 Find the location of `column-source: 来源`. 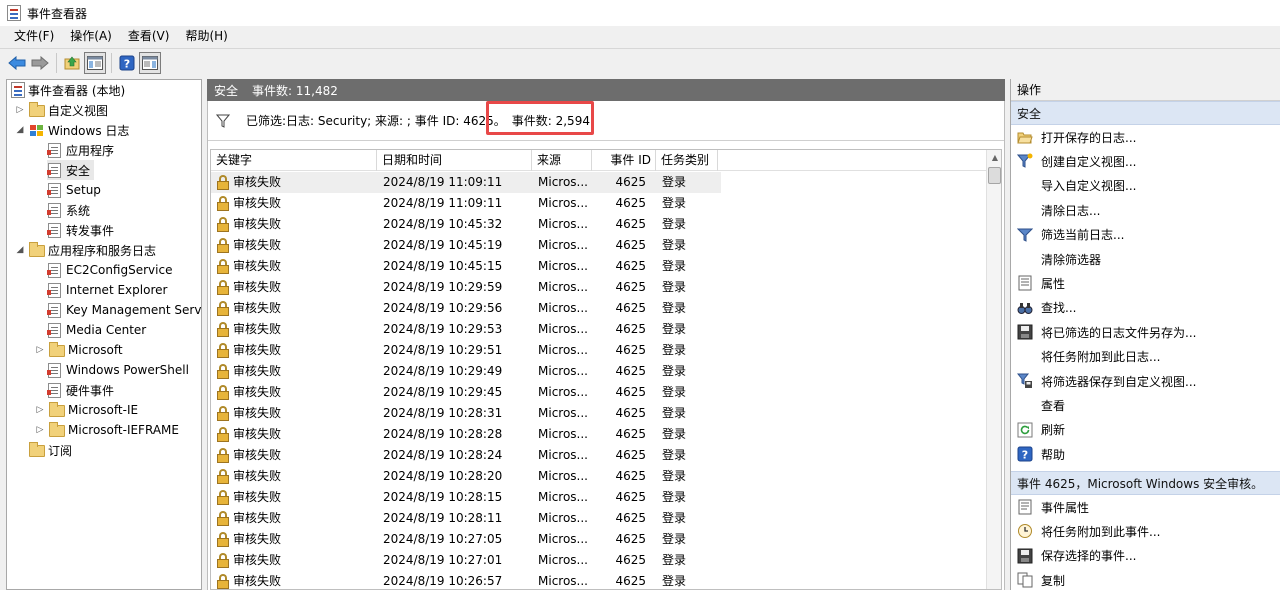

column-source: 来源 is located at coordinates (562, 160).